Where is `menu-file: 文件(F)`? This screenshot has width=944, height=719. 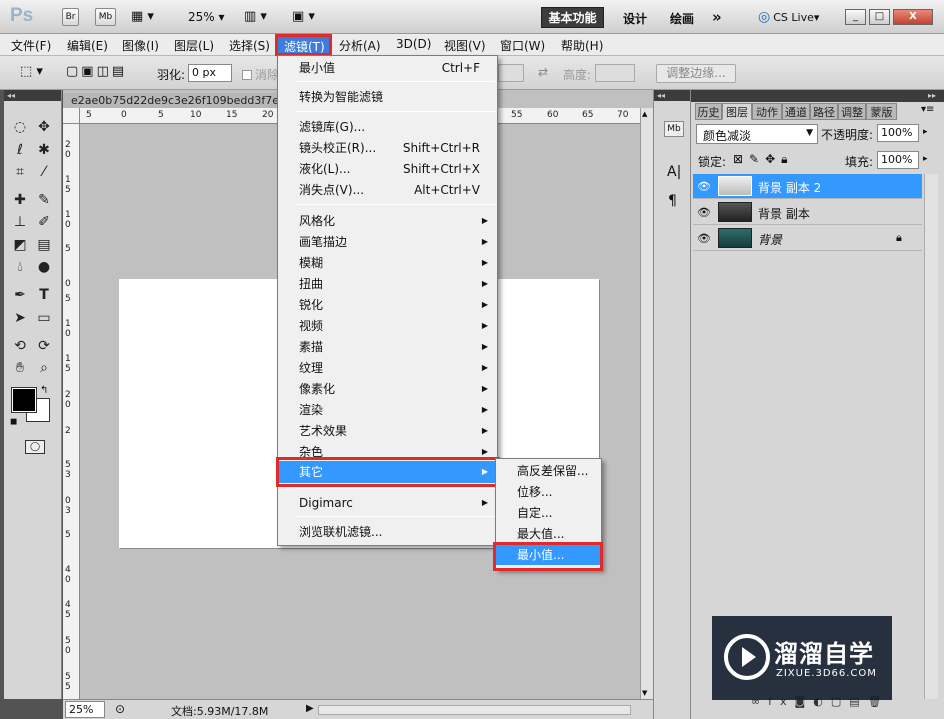 menu-file: 文件(F) is located at coordinates (31, 45).